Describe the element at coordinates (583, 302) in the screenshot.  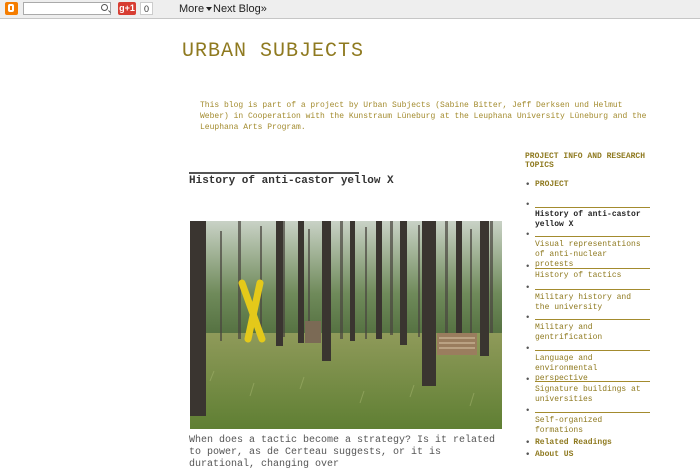
I see `sidebar-item-label: Military history and the university` at that location.